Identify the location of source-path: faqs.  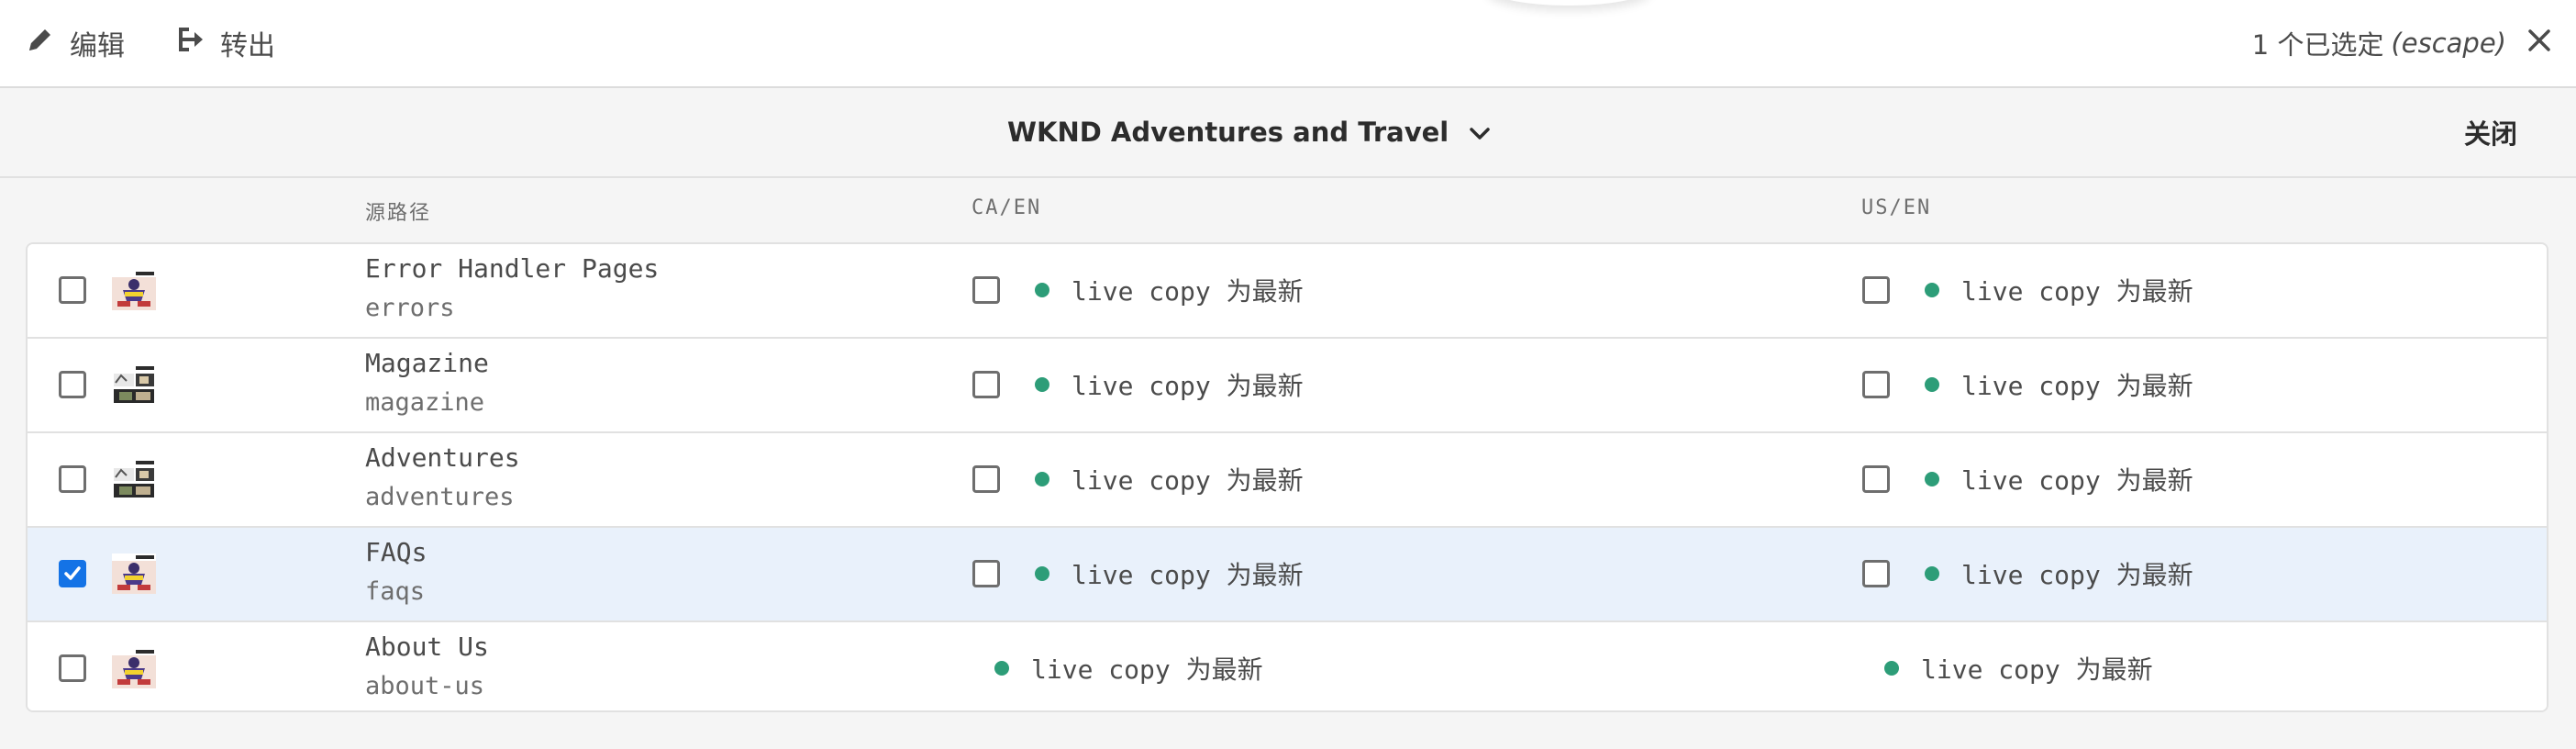
(395, 591).